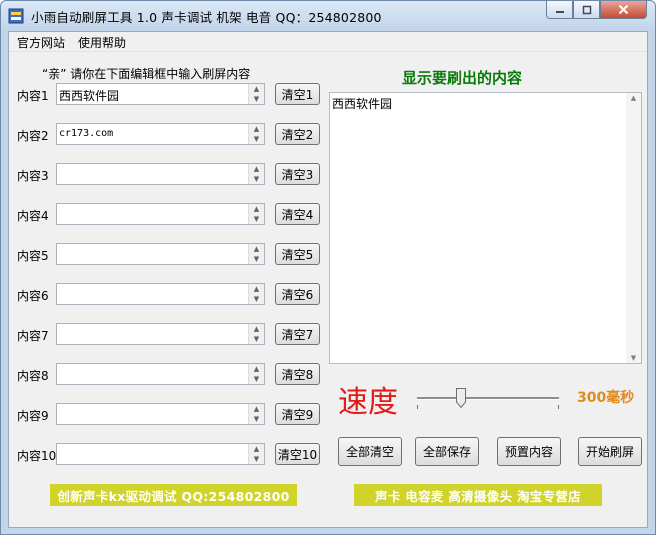  What do you see at coordinates (160, 94) in the screenshot?
I see `content-input: 西西软件园 ▲ ▼` at bounding box center [160, 94].